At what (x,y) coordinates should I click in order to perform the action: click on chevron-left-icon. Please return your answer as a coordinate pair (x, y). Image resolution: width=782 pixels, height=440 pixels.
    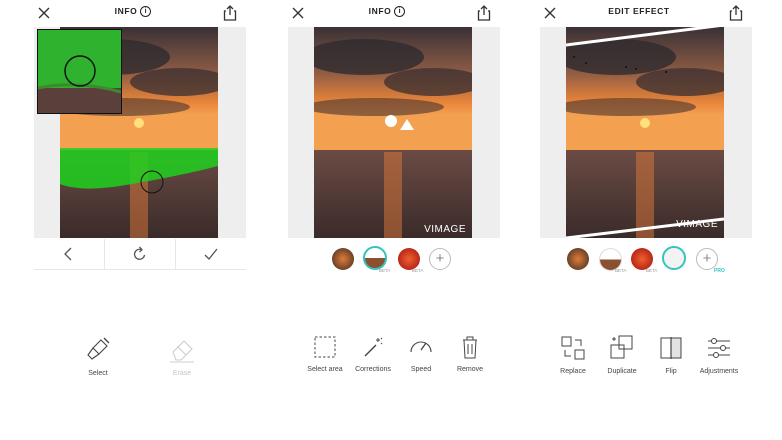
    Looking at the image, I should click on (68, 254).